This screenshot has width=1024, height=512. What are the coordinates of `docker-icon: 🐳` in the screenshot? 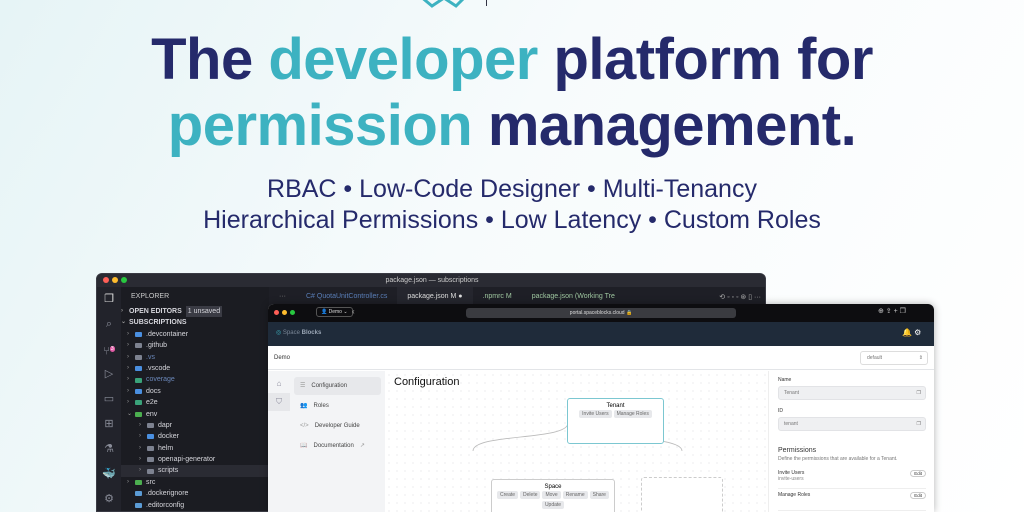 It's located at (109, 474).